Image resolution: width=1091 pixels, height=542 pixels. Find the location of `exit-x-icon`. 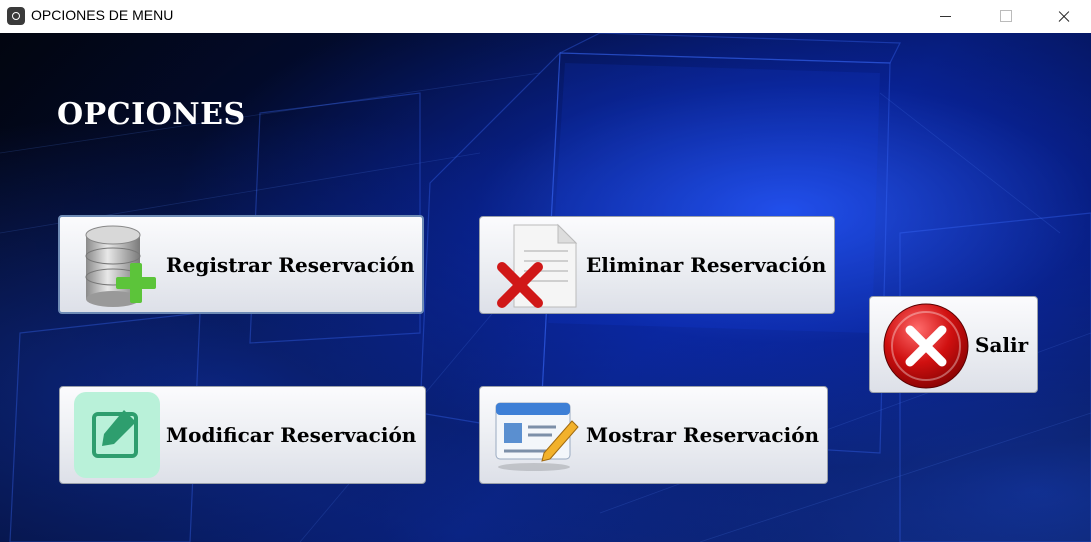

exit-x-icon is located at coordinates (926, 346).